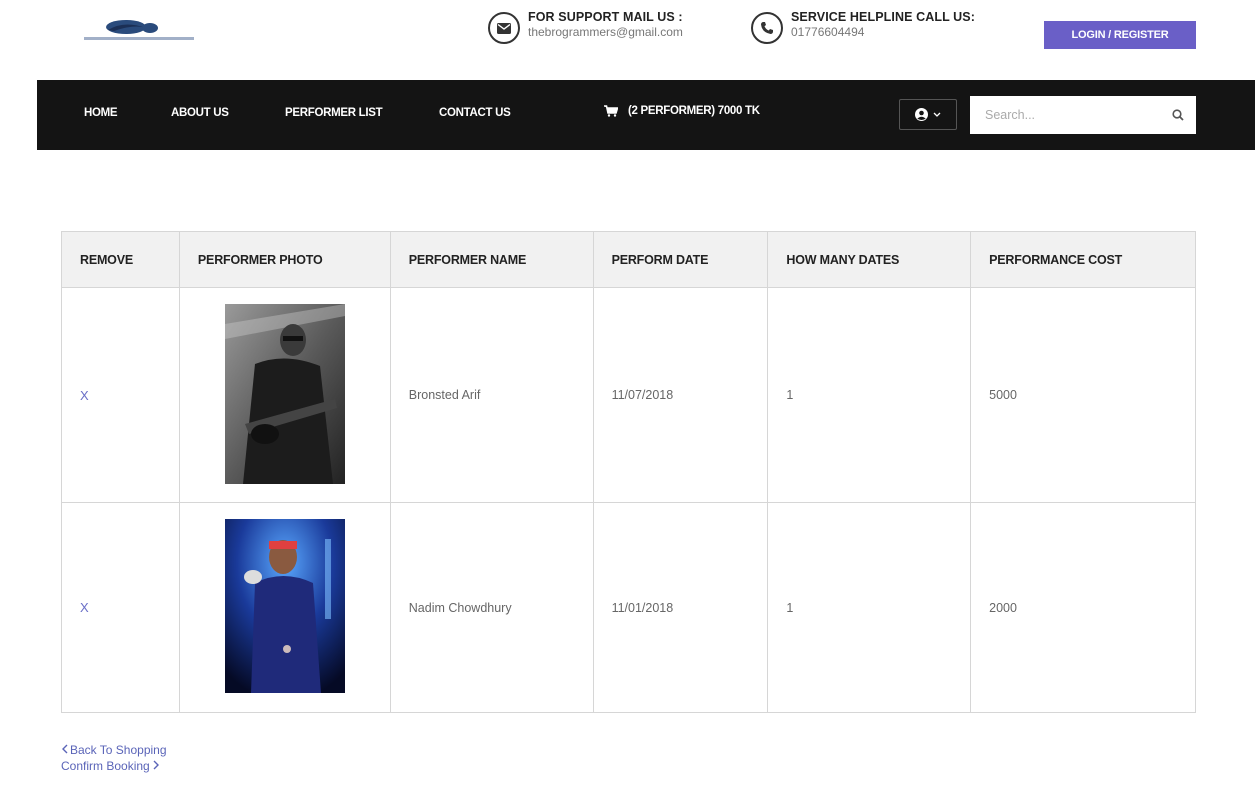  I want to click on back-to-shopping-link: Back To Shopping, so click(114, 750).